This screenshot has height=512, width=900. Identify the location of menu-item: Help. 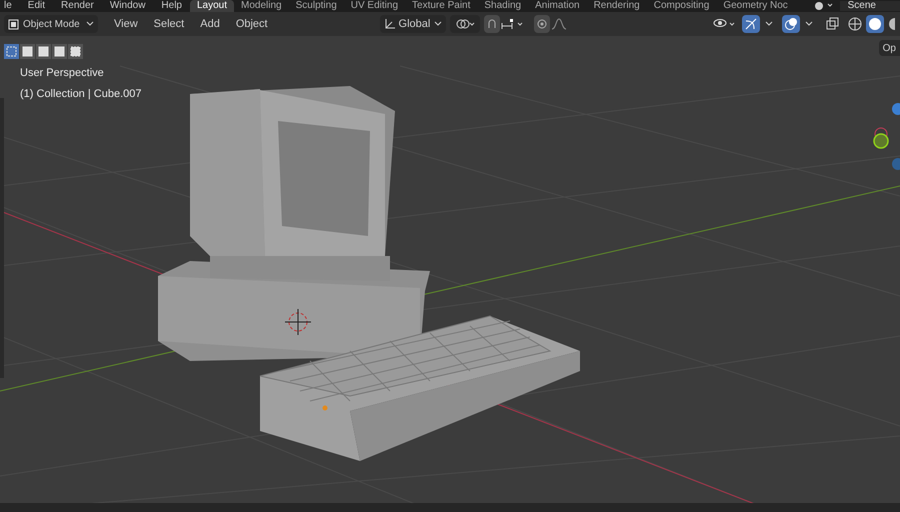
(171, 6).